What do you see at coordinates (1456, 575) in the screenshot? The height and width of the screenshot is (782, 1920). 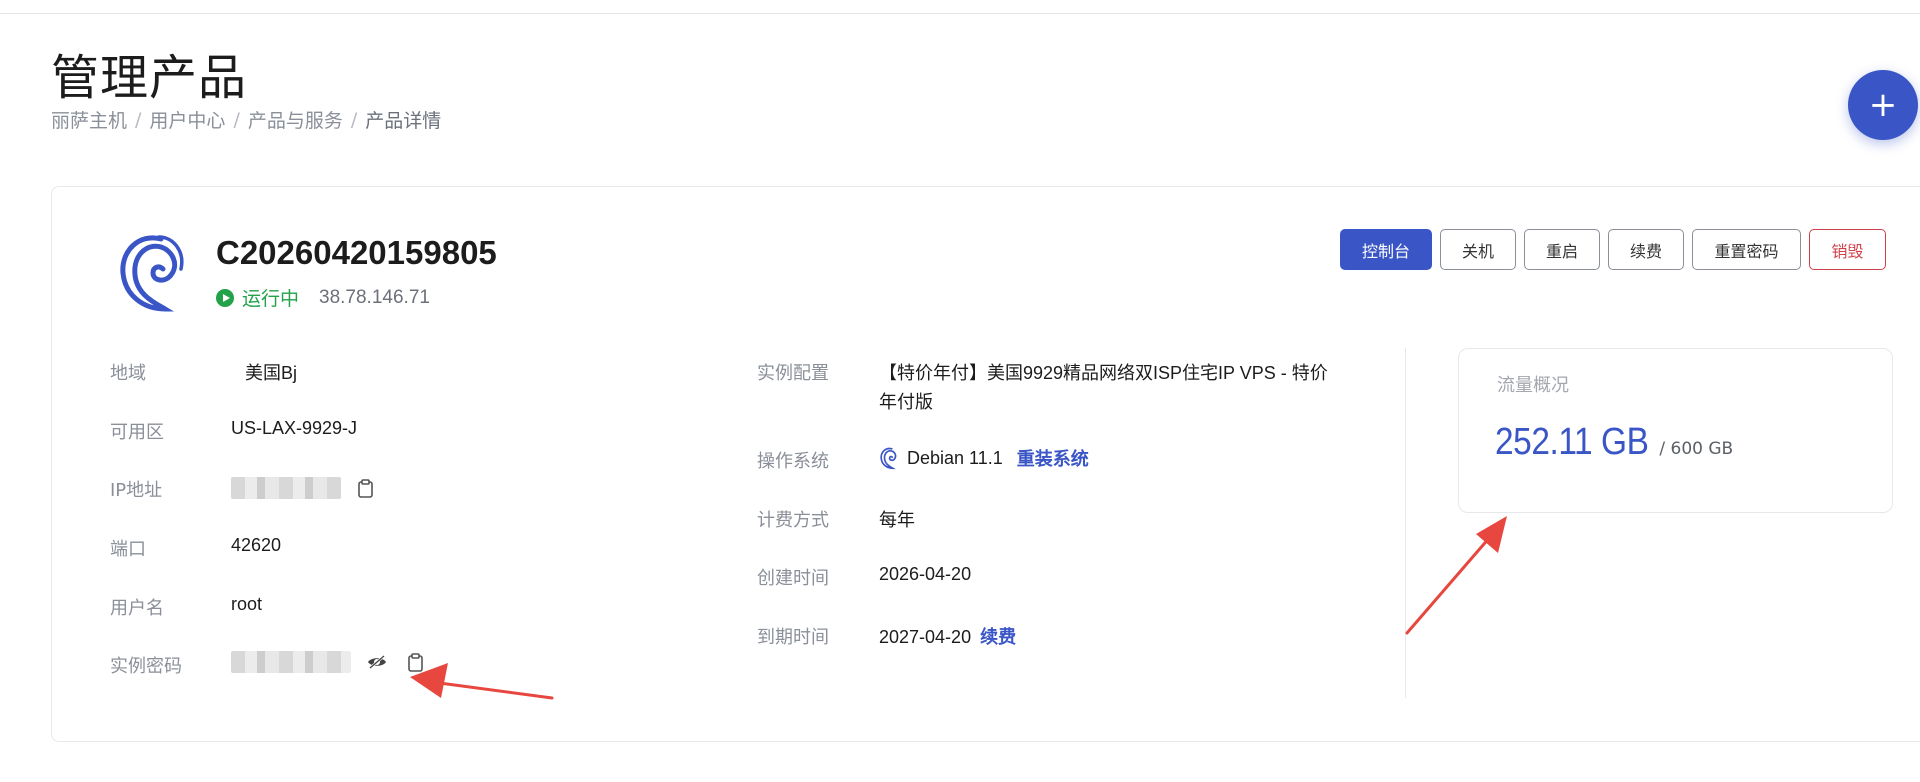 I see `traffic-arrow` at bounding box center [1456, 575].